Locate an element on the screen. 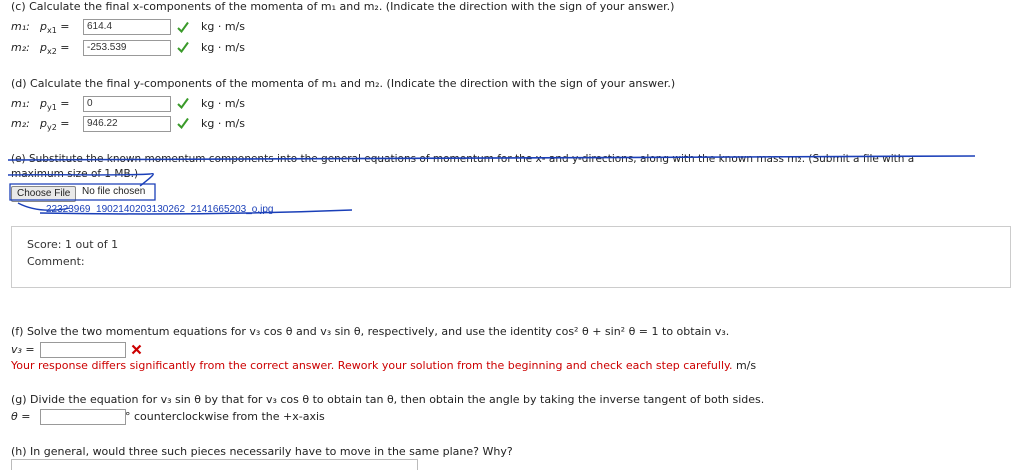 This screenshot has height=470, width=1024. part-d-row2-symbol: py2 = is located at coordinates (55, 125).